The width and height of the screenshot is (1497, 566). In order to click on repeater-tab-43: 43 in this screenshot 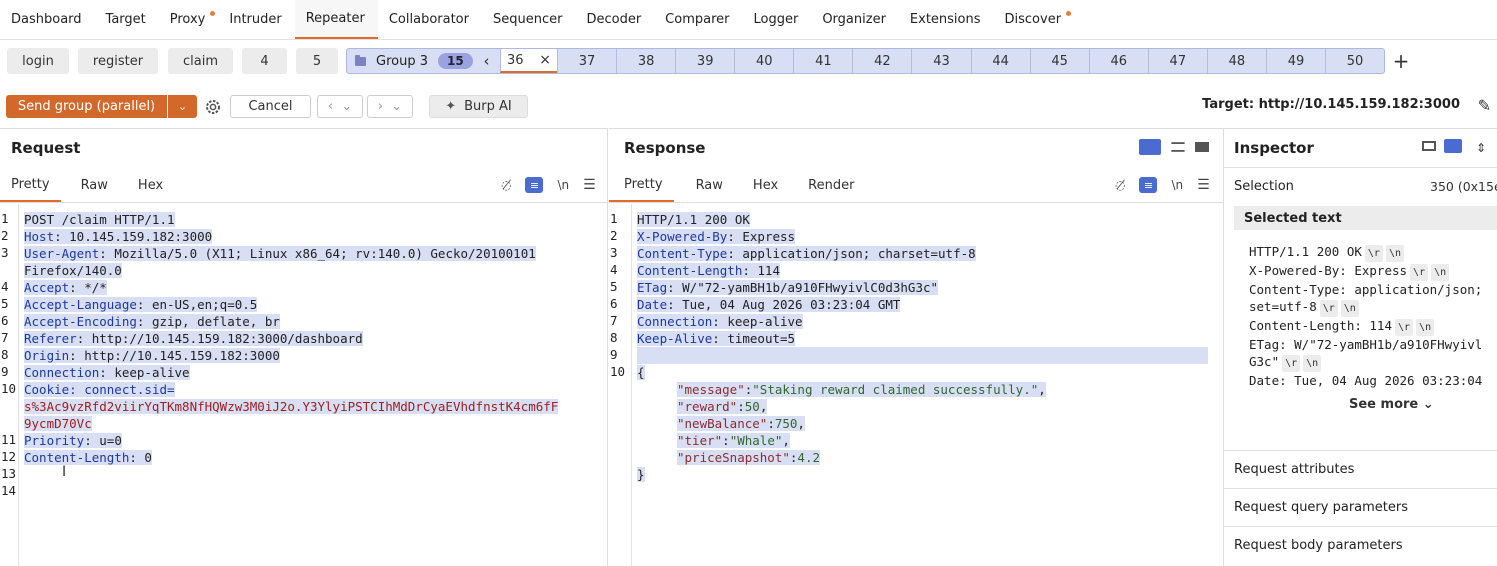, I will do `click(940, 61)`.